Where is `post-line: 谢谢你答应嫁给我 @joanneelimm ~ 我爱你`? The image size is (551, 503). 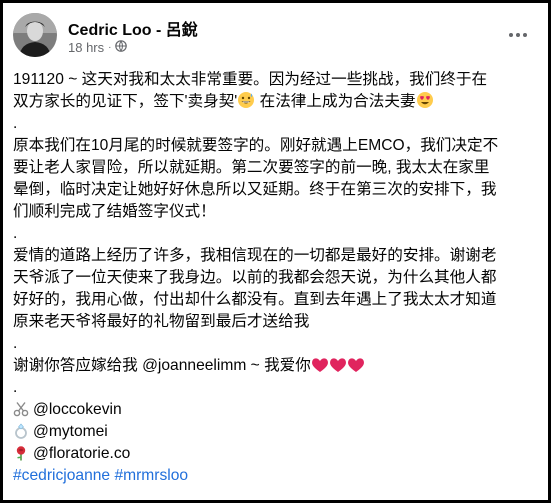 post-line: 谢谢你答应嫁给我 @joanneelimm ~ 我爱你 is located at coordinates (277, 366).